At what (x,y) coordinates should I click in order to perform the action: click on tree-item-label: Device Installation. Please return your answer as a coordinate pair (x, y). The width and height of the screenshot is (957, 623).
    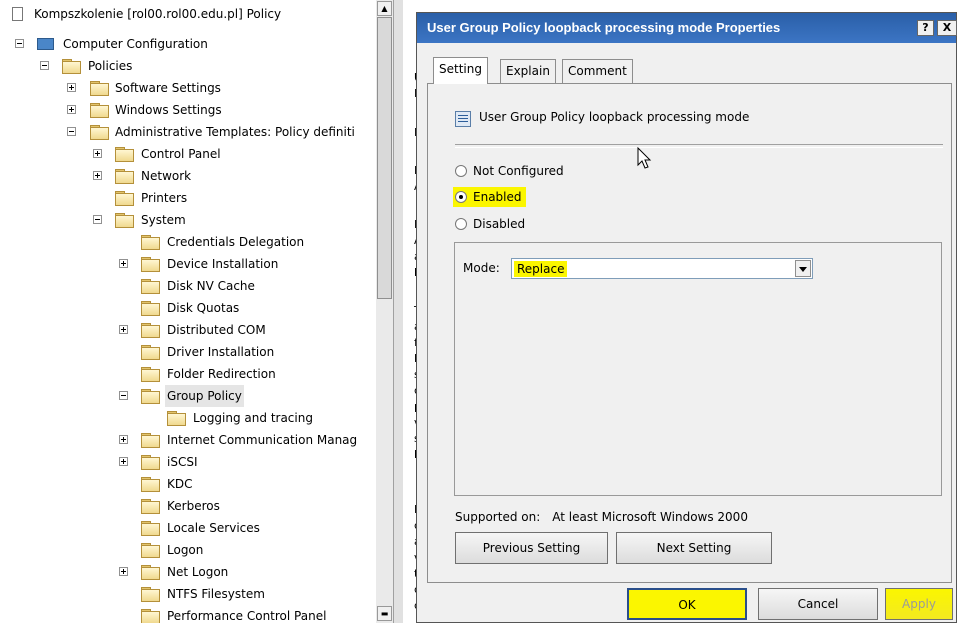
    Looking at the image, I should click on (223, 264).